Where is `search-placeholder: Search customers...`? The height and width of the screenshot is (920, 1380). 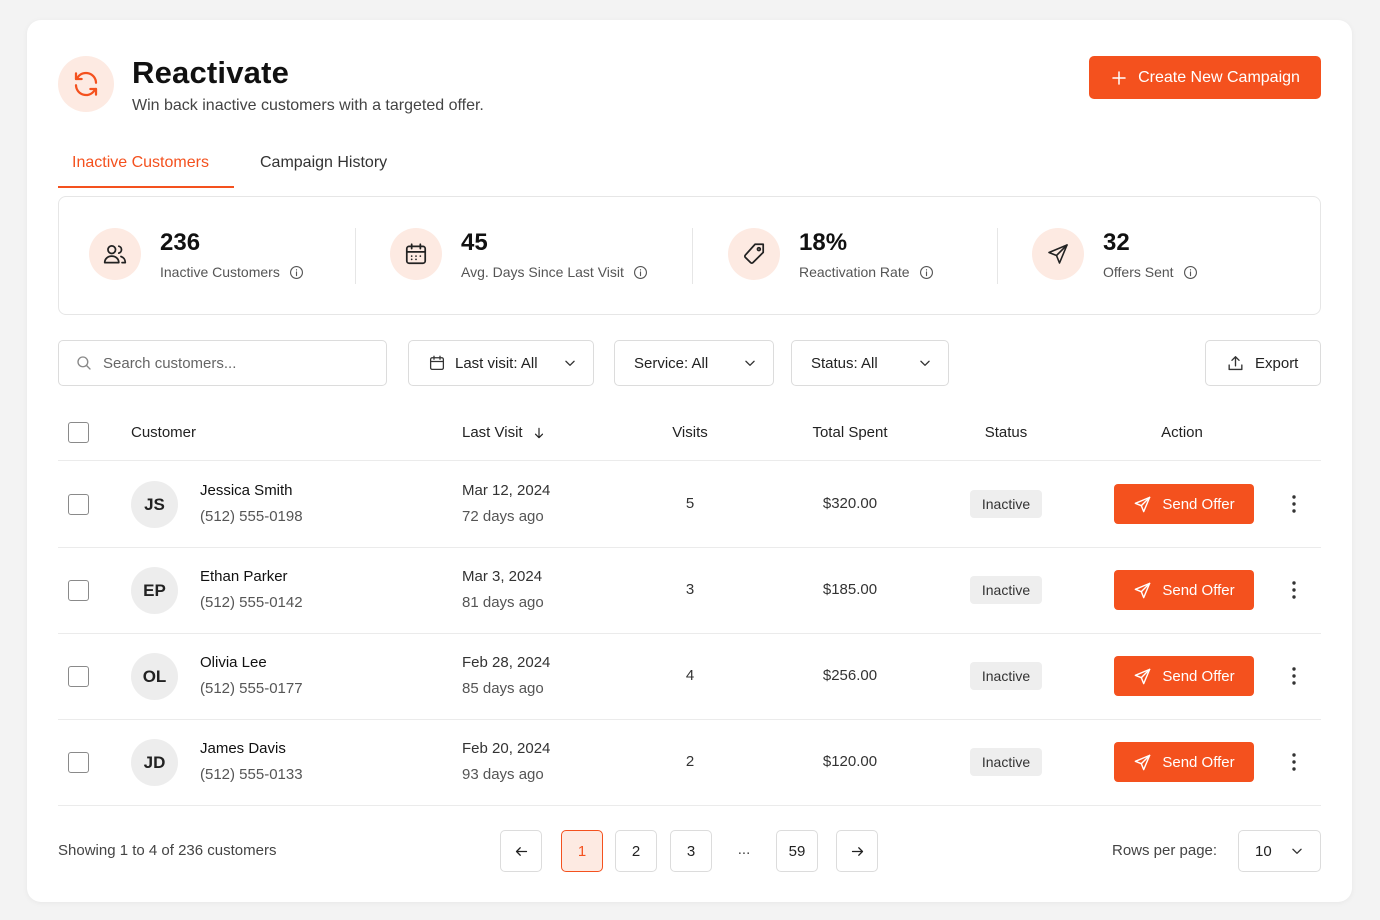 search-placeholder: Search customers... is located at coordinates (170, 363).